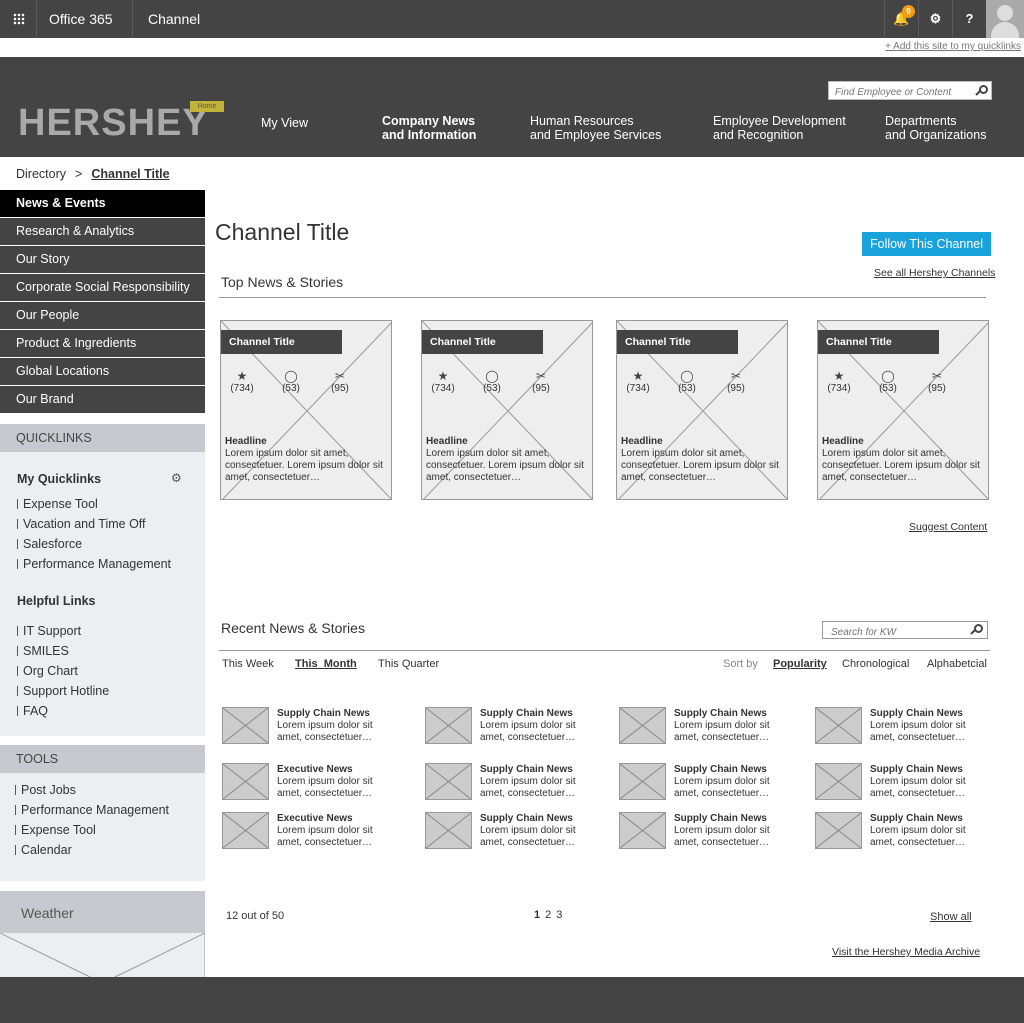  Describe the element at coordinates (49, 544) in the screenshot. I see `quicklink-item: Salesforce` at that location.